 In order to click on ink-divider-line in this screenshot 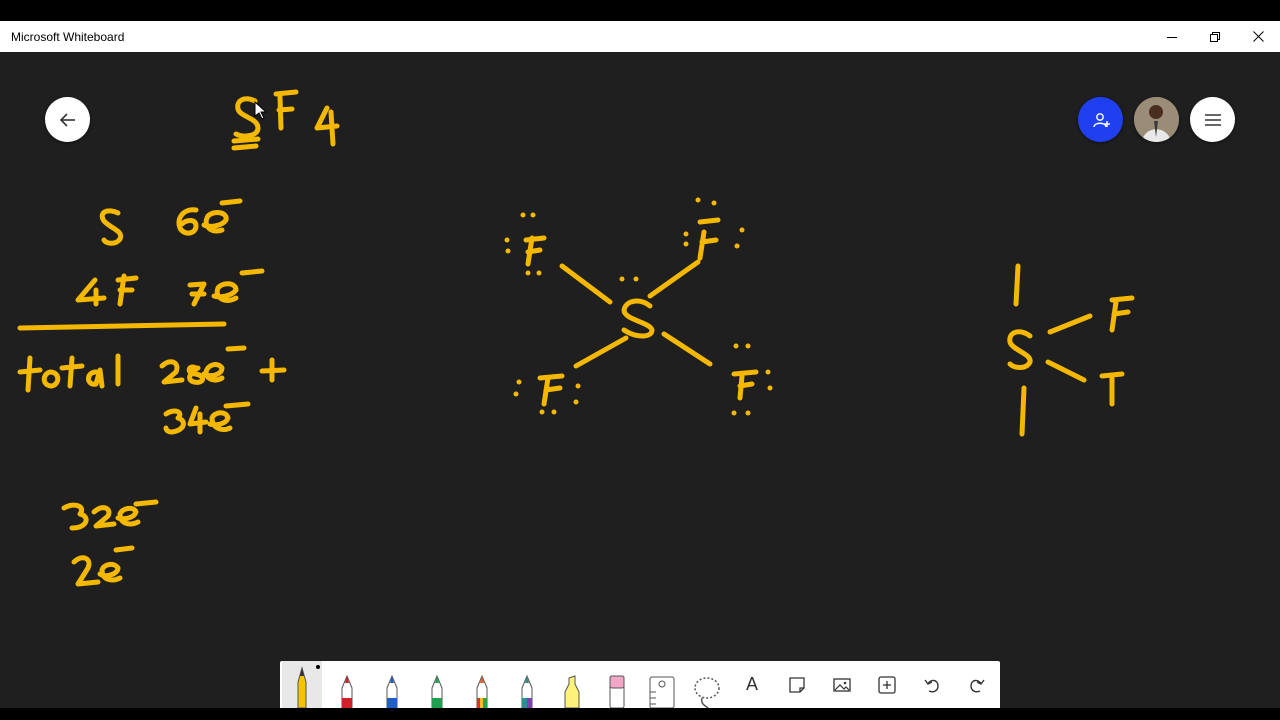, I will do `click(122, 326)`.